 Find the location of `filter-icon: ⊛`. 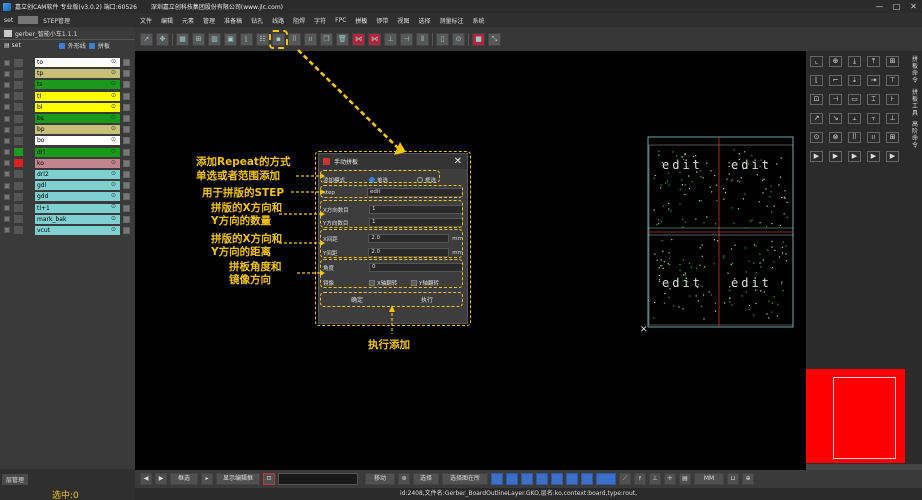

filter-icon: ⊛ is located at coordinates (404, 479).